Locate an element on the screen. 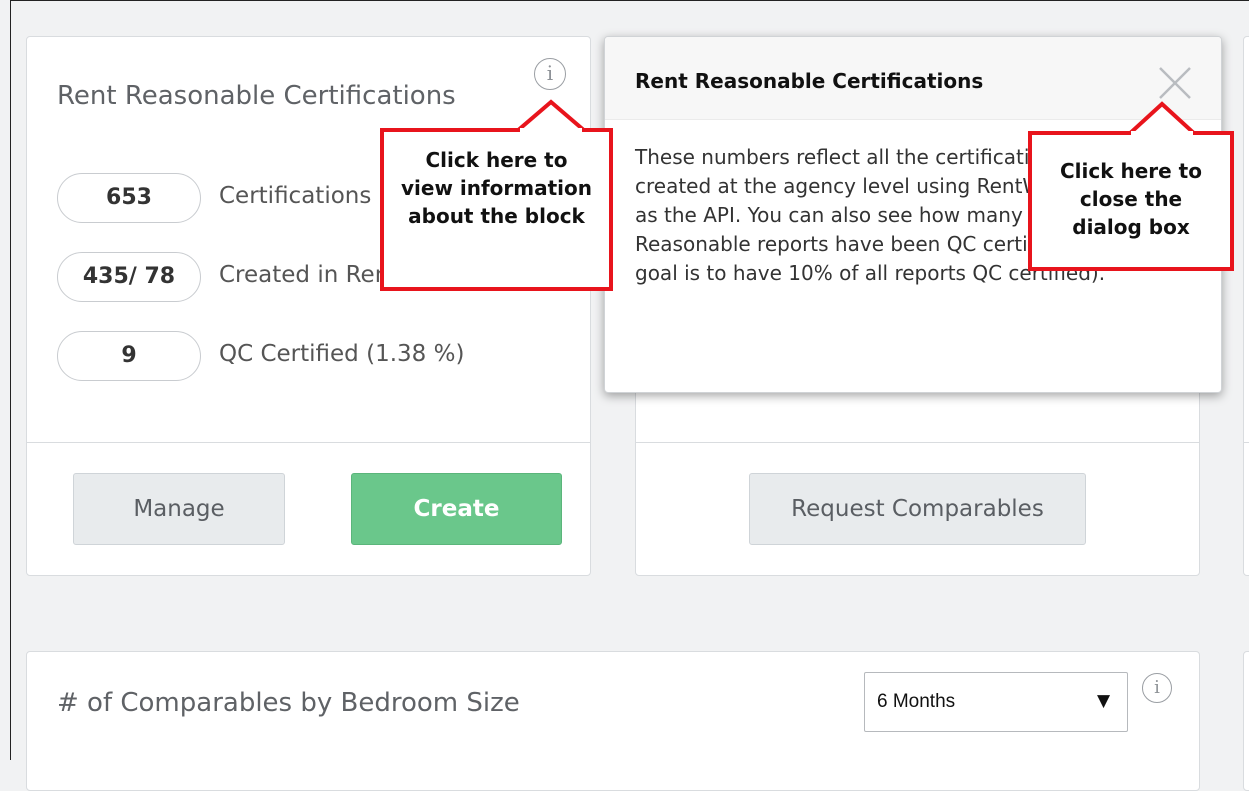 The width and height of the screenshot is (1249, 791). create-button: Create is located at coordinates (456, 509).